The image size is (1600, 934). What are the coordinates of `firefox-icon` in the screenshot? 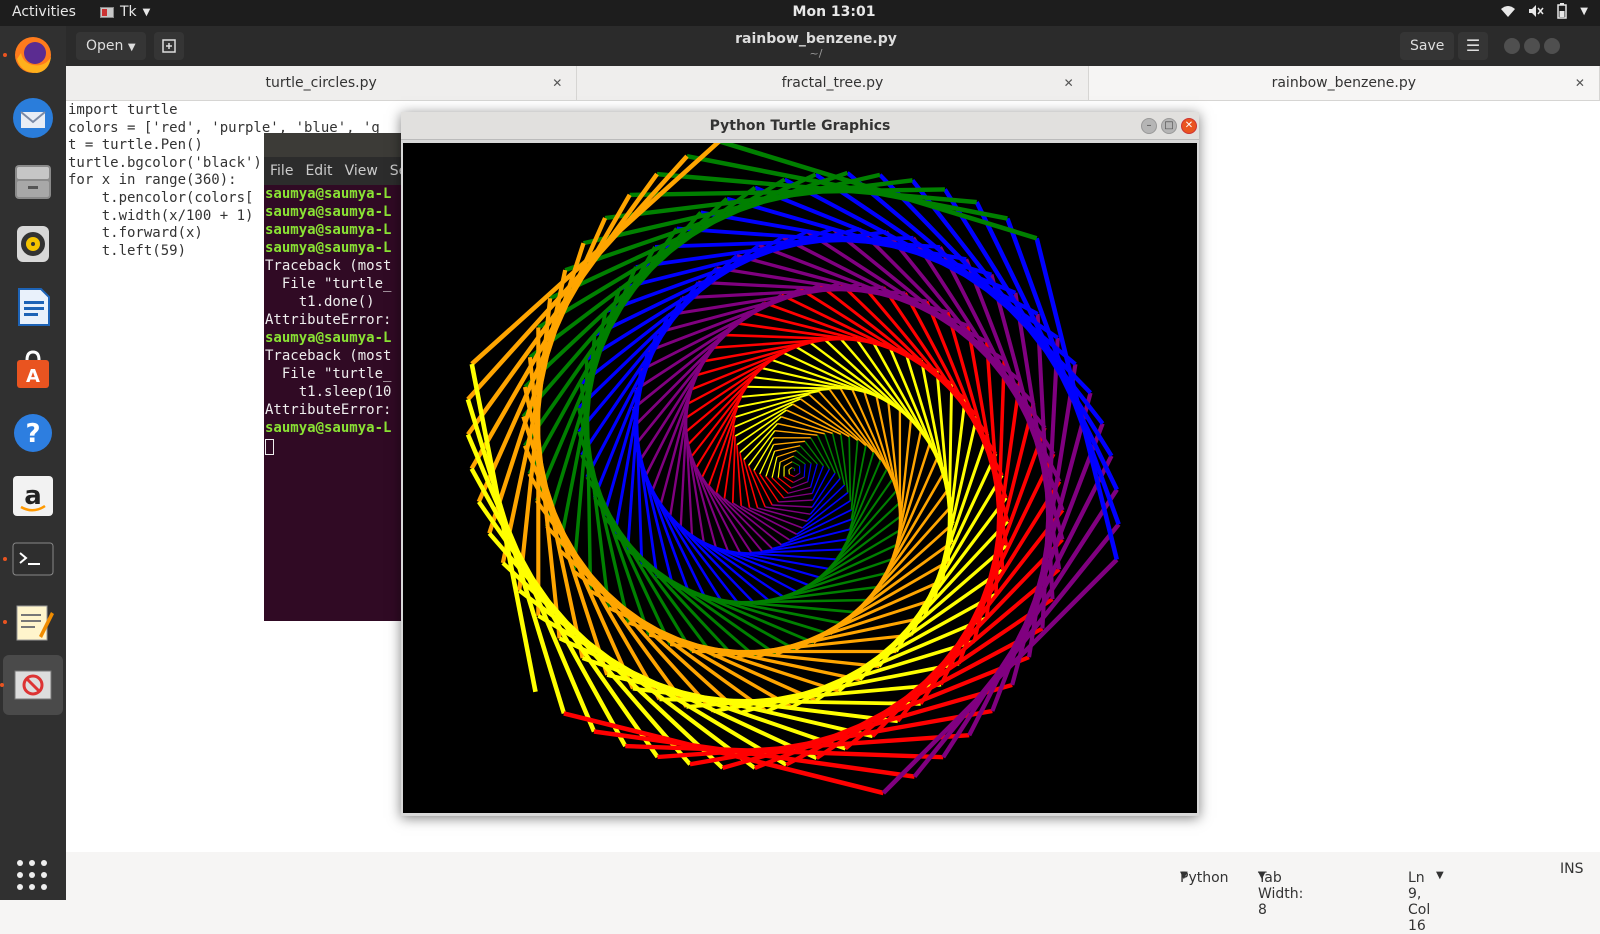 It's located at (33, 55).